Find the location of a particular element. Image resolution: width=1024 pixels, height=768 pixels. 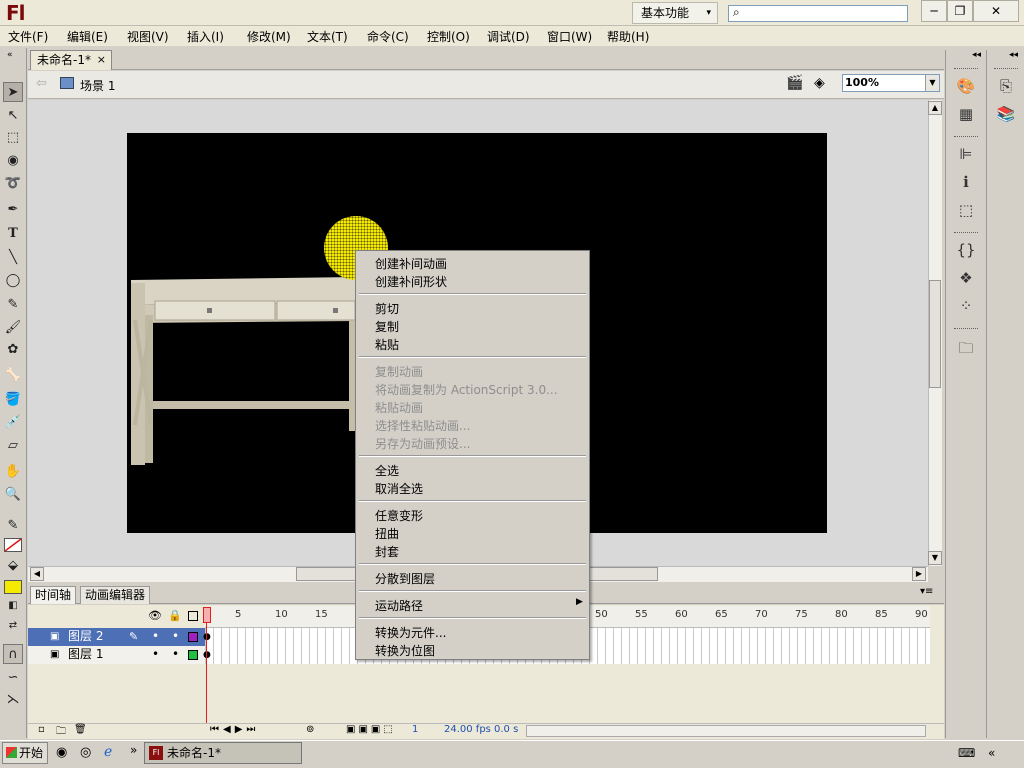

oval-tool-icon: ◯ is located at coordinates (13, 281).